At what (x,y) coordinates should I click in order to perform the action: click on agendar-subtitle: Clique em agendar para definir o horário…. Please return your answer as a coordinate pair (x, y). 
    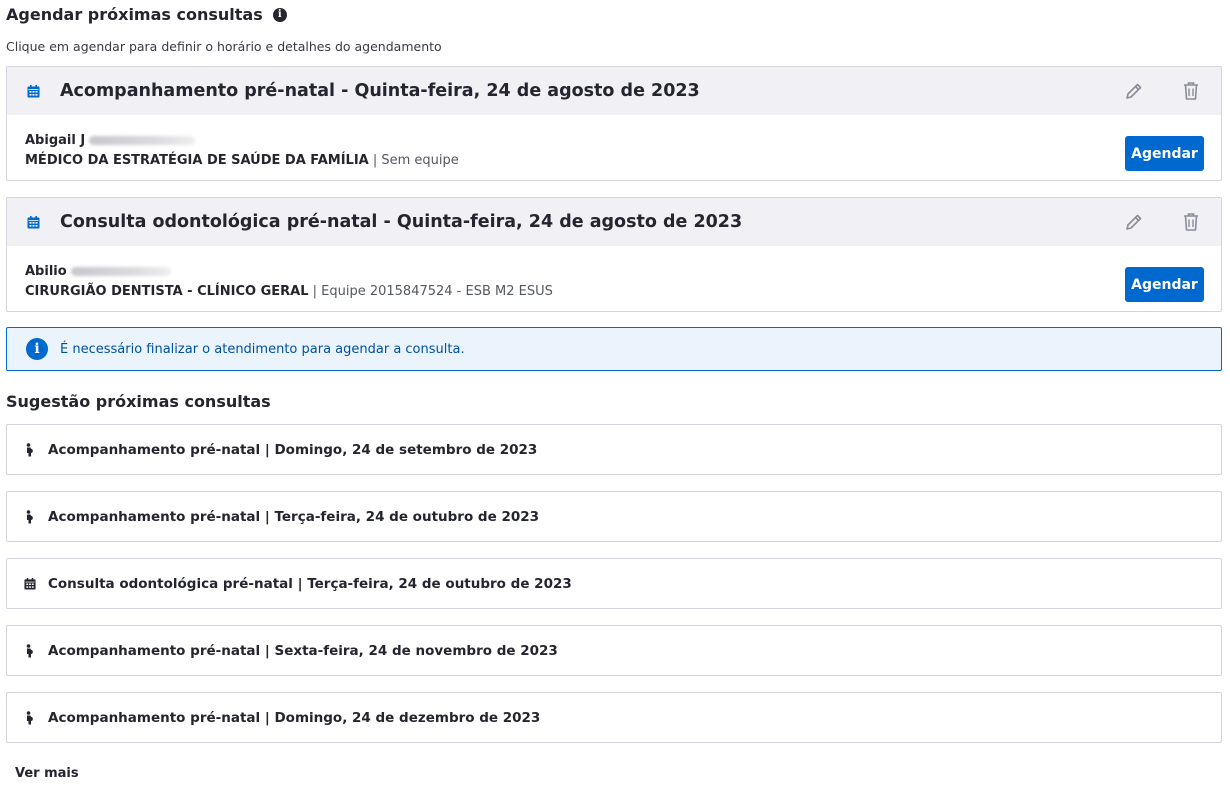
    Looking at the image, I should click on (224, 46).